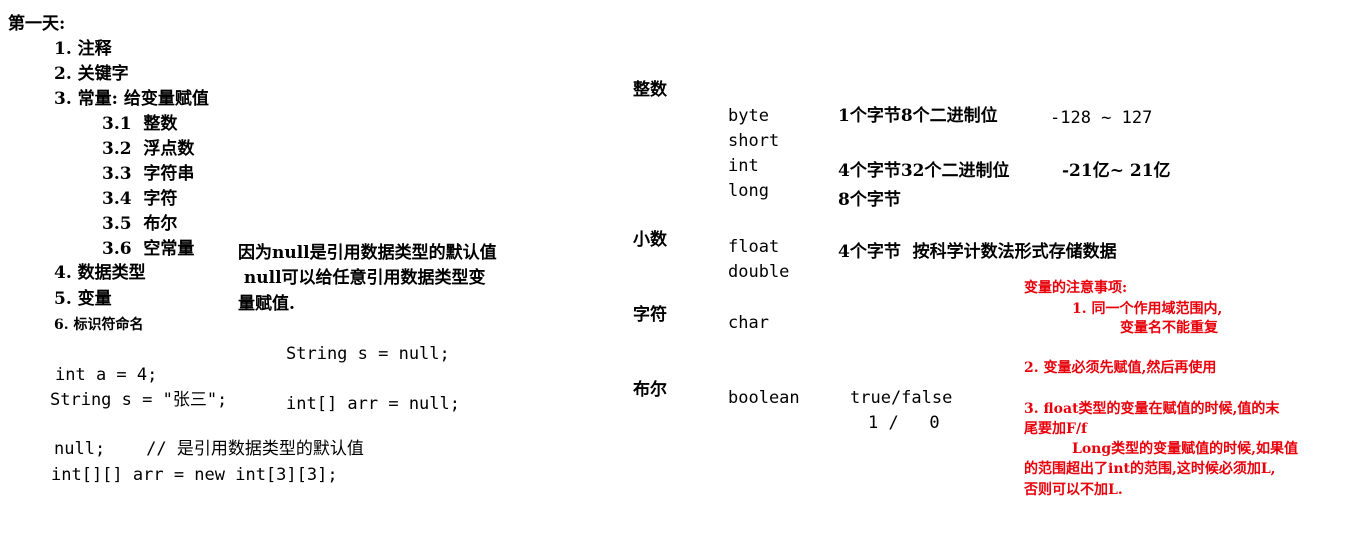 This screenshot has width=1353, height=539. I want to click on note-3-line-5: 否则可以不加L., so click(1073, 490).